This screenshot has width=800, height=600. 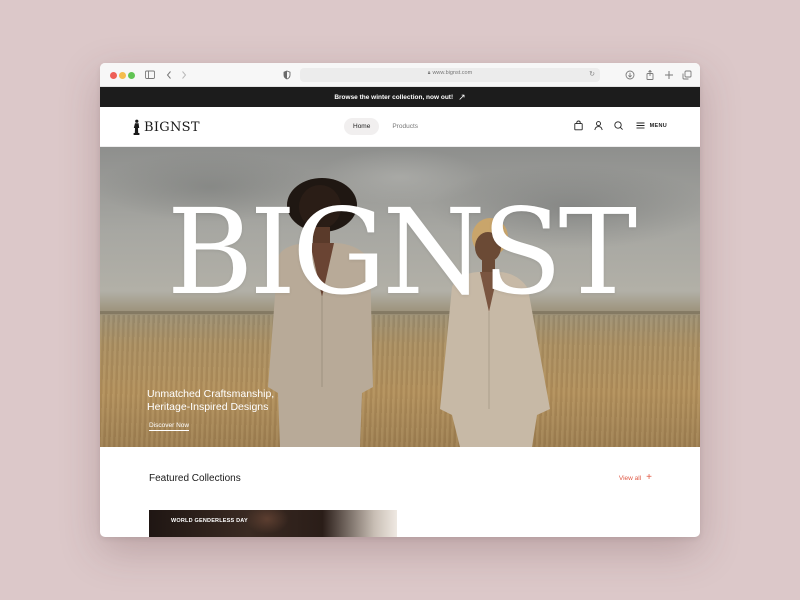 I want to click on header-actions: MENU, so click(x=620, y=125).